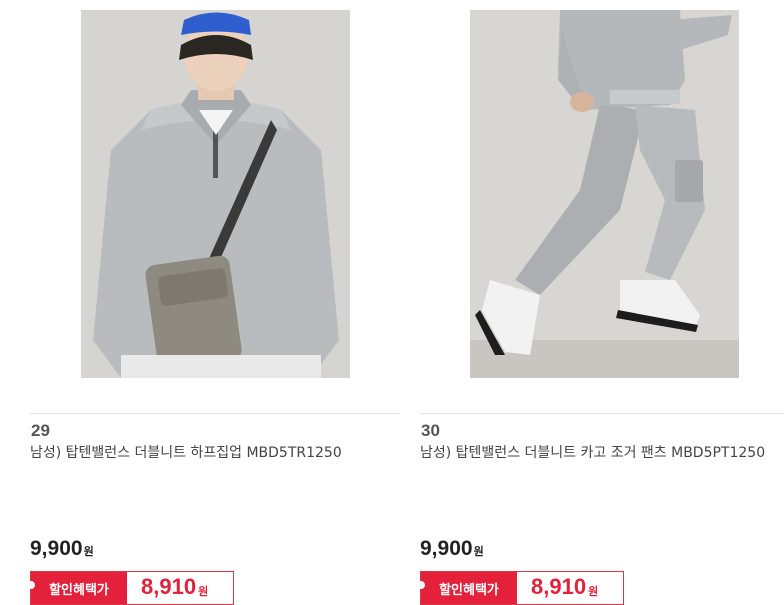  Describe the element at coordinates (601, 453) in the screenshot. I see `product-name-link: 남성) 탑텐밸런스 더블니트 카고 조거 팬츠 MBD5PT1250` at that location.